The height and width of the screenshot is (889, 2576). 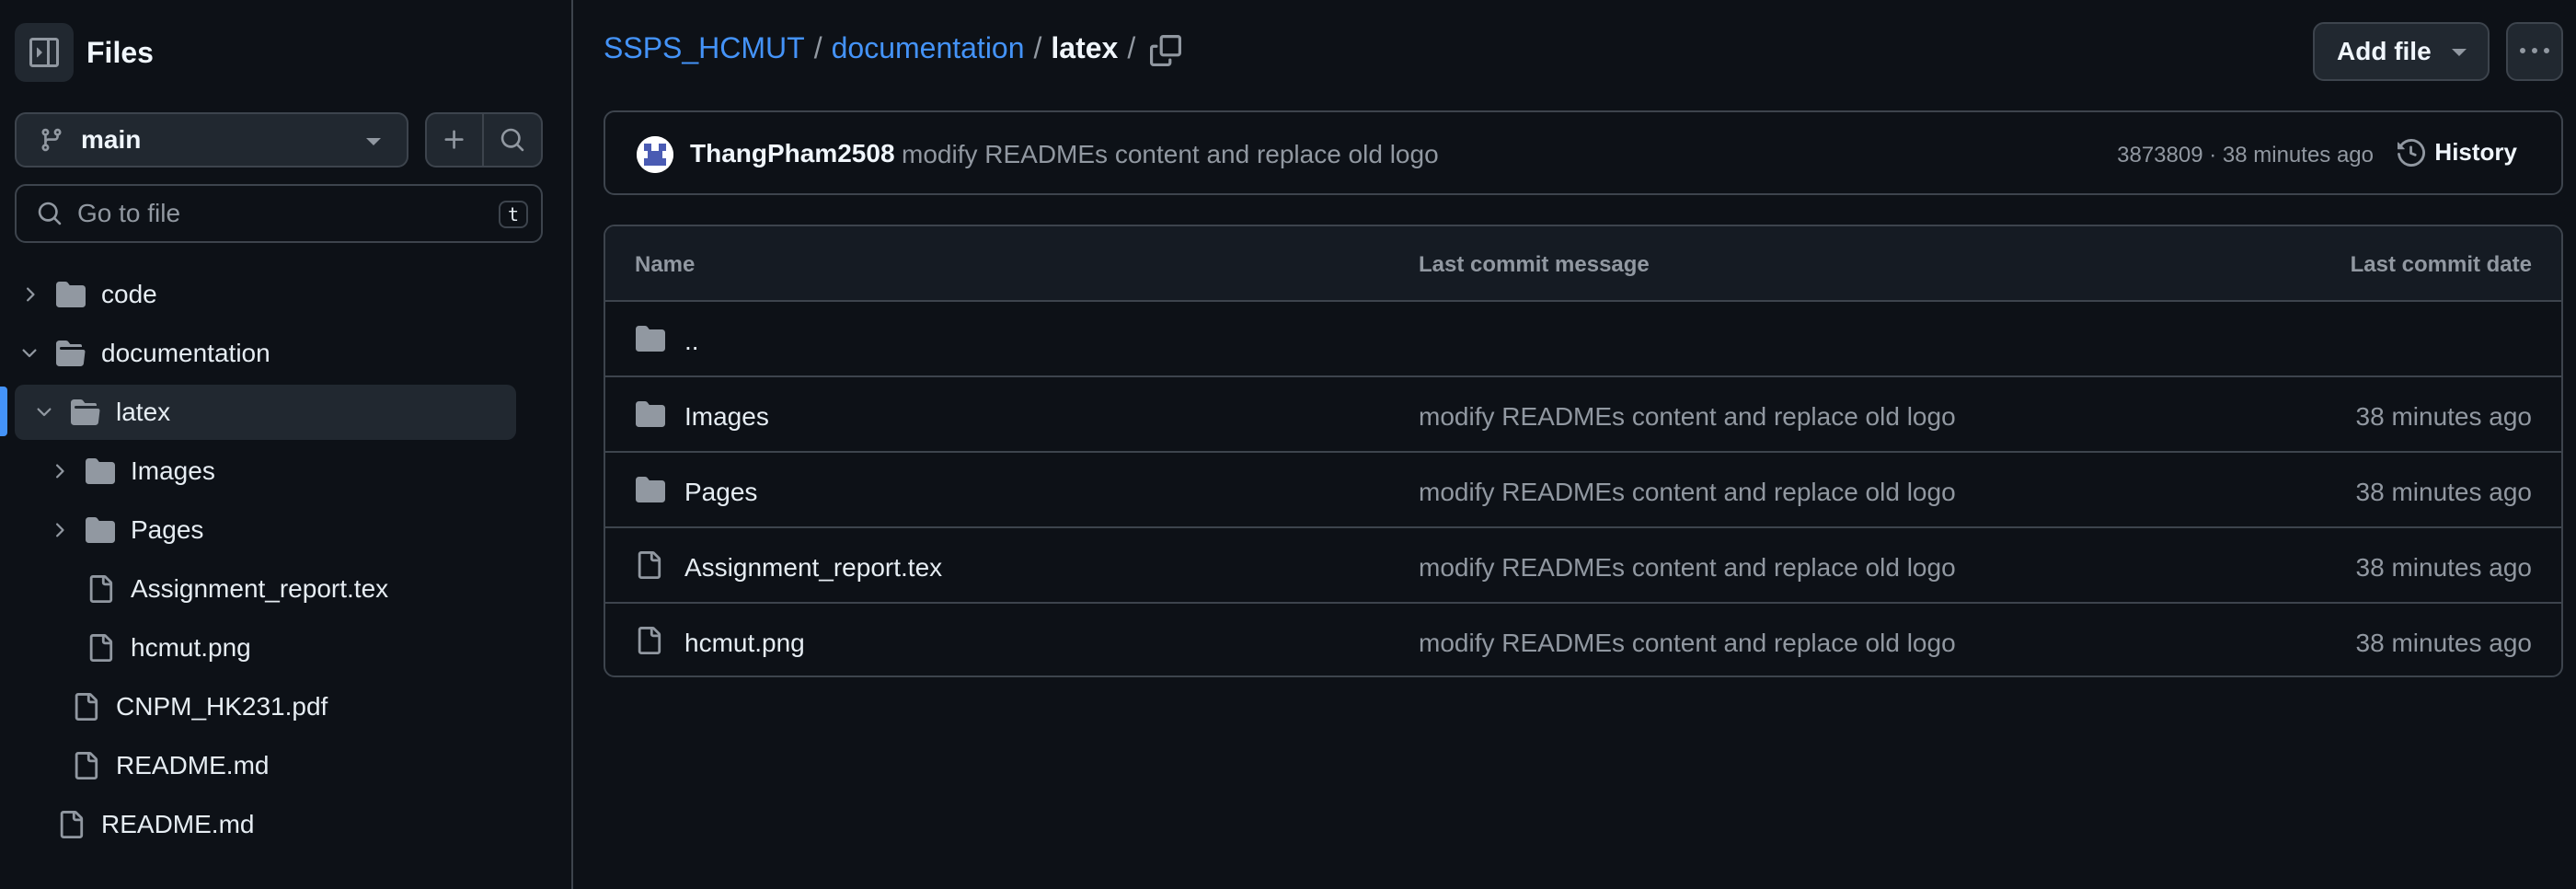 I want to click on breadcrumb-folder-link: documentation, so click(x=928, y=48).